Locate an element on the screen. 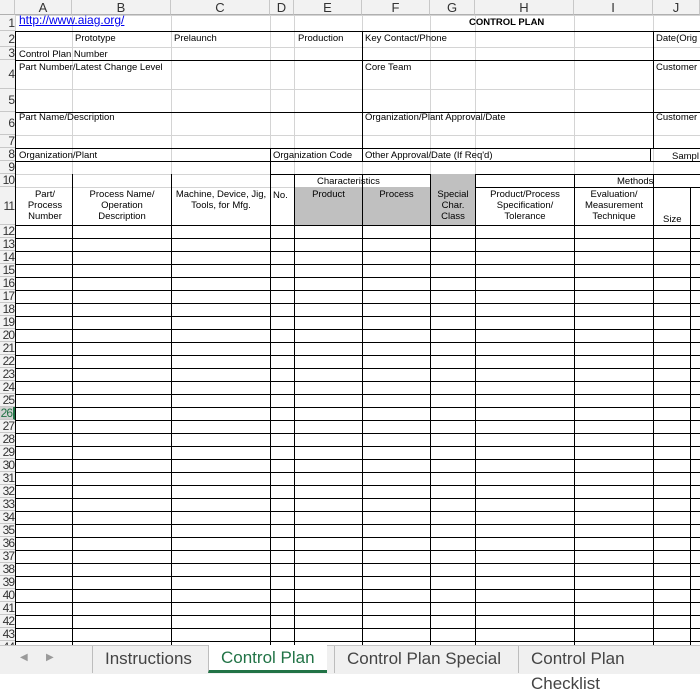  key-contact-label: Key Contact/Phone is located at coordinates (406, 38).